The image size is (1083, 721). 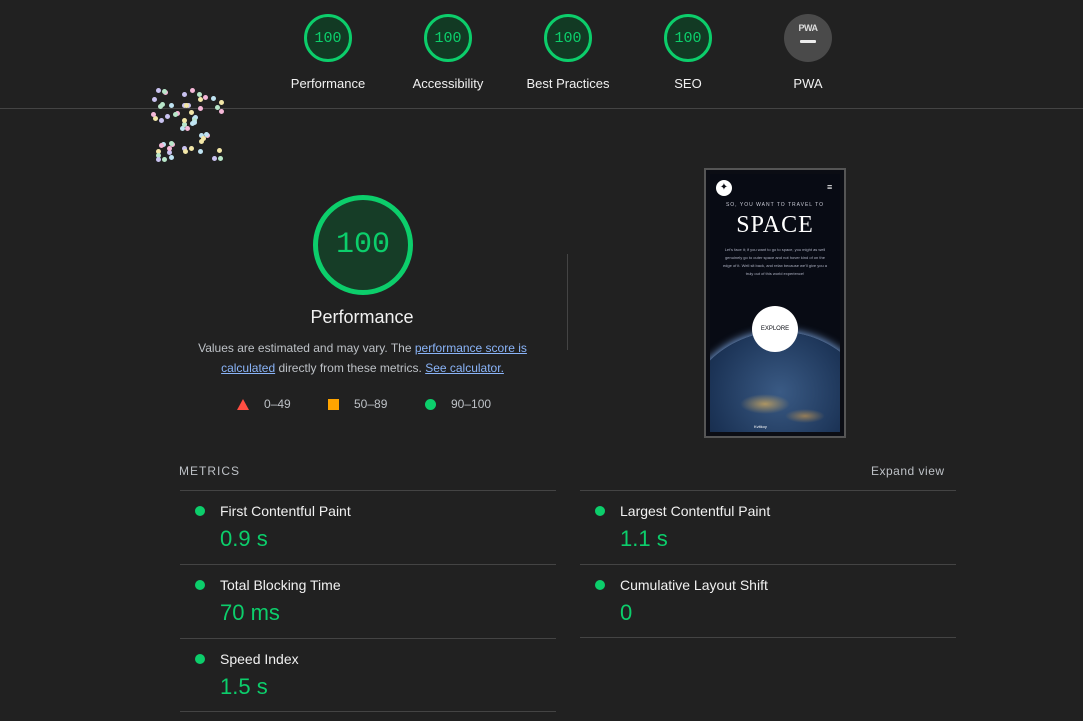 What do you see at coordinates (368, 527) in the screenshot?
I see `metric-first-contentful-paint: First Contentful Paint 0.9 s` at bounding box center [368, 527].